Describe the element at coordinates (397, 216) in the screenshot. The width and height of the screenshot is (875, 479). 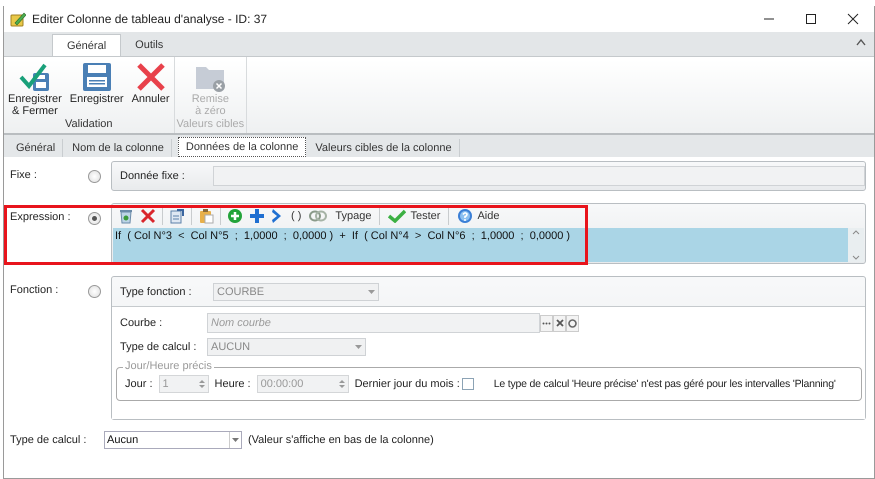
I see `check-icon` at that location.